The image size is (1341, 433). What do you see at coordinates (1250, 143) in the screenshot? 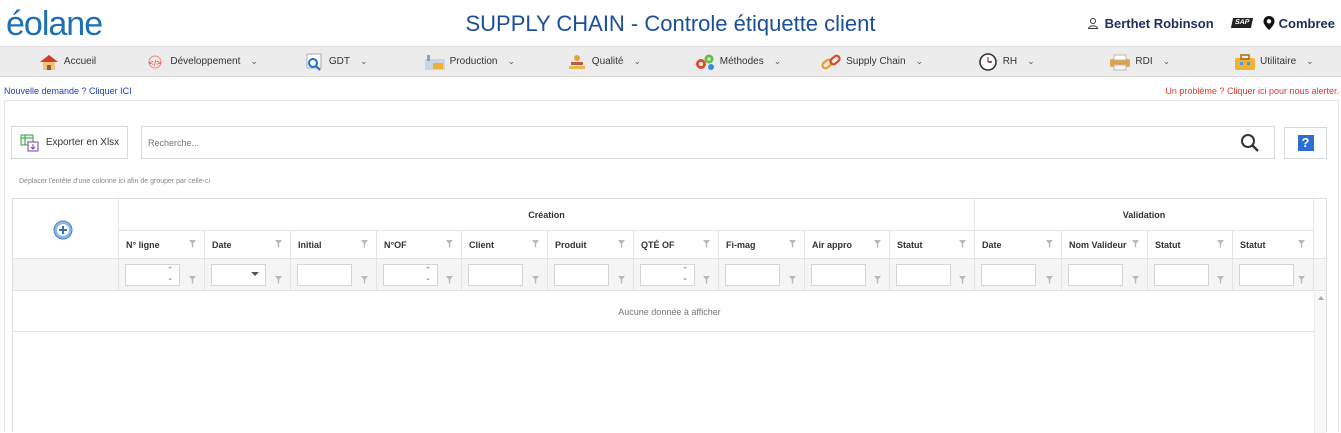
I see `search-icon` at bounding box center [1250, 143].